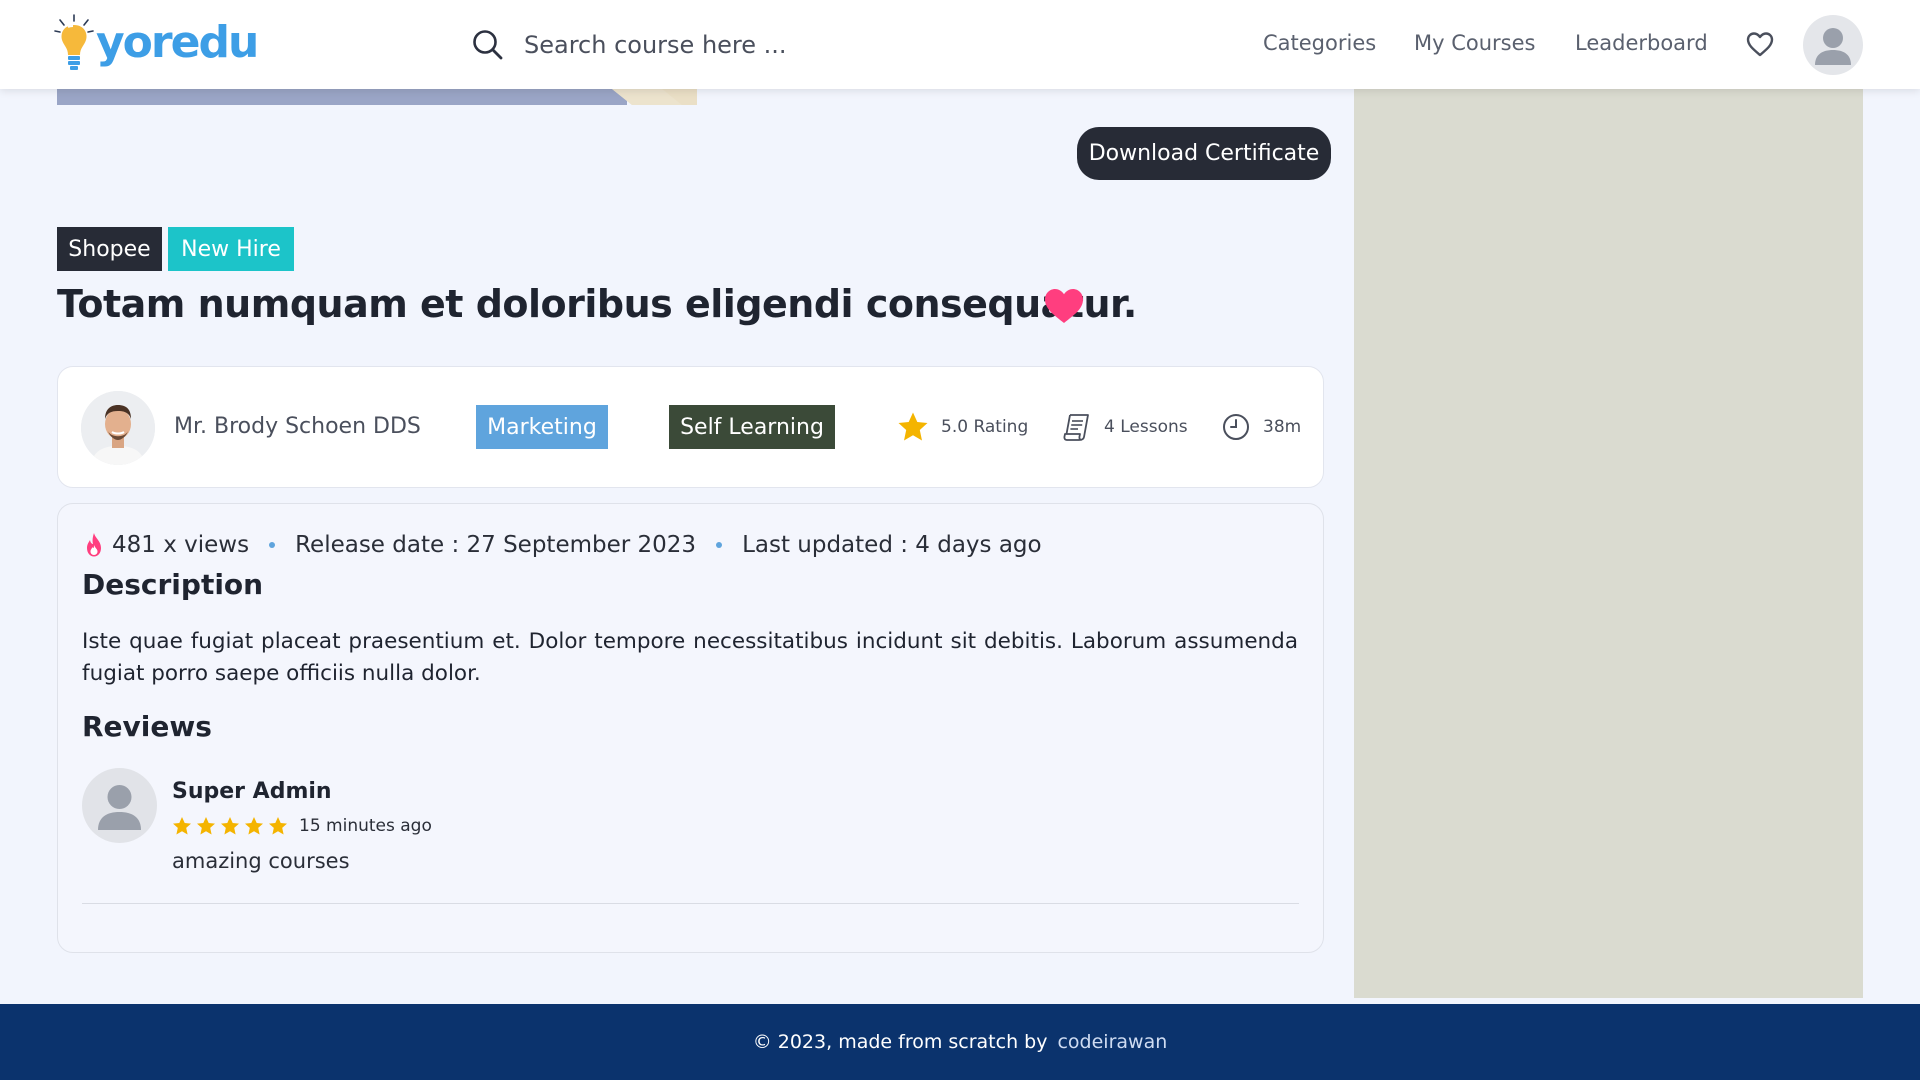  What do you see at coordinates (1474, 43) in the screenshot?
I see `nav-my-courses: My Courses` at bounding box center [1474, 43].